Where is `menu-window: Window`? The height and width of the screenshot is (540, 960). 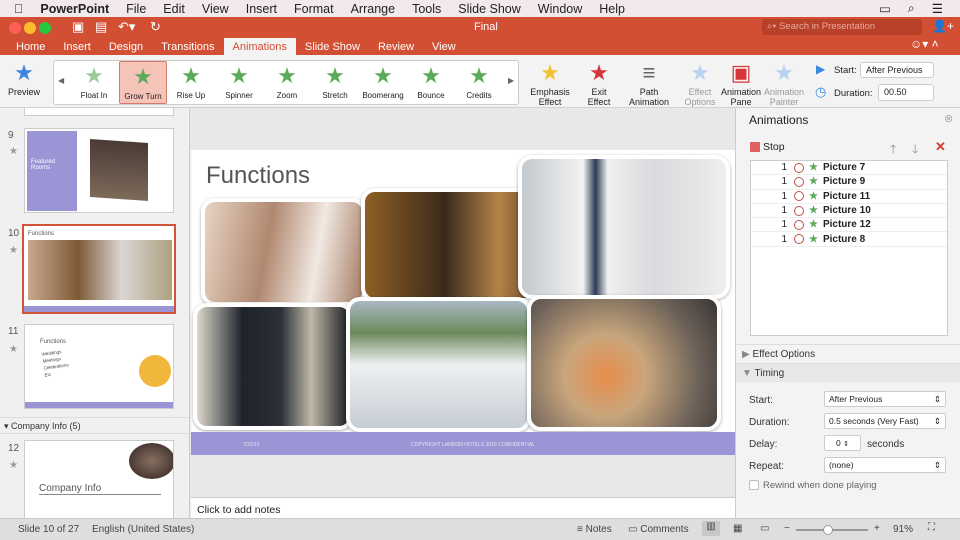
menu-window: Window is located at coordinates (560, 9).